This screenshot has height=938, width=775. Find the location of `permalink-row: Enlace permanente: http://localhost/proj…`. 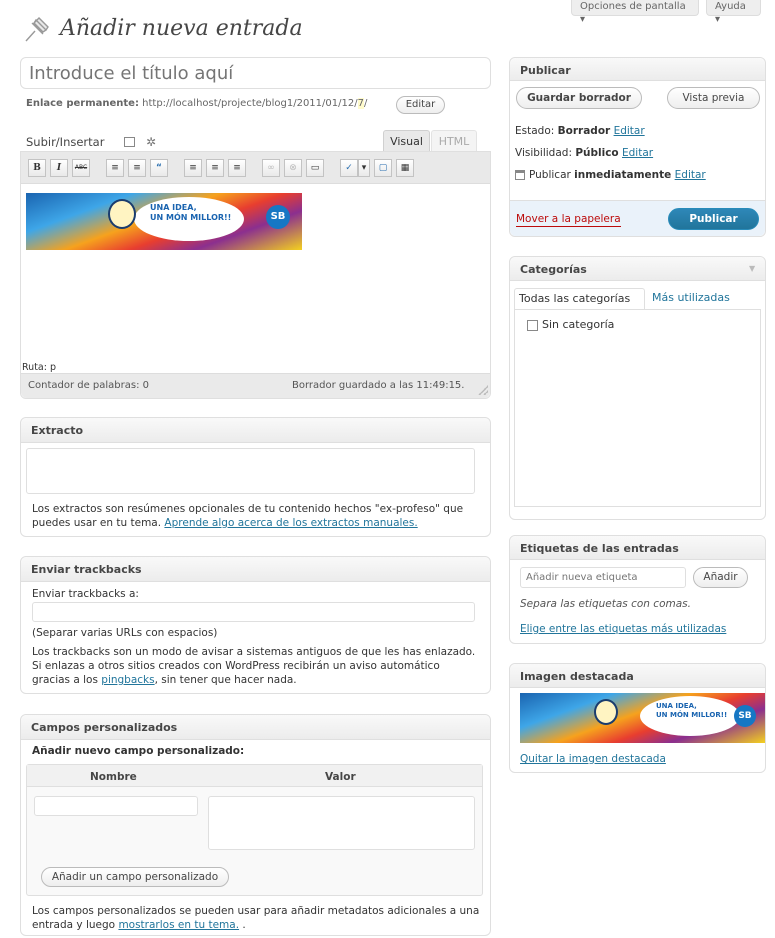

permalink-row: Enlace permanente: http://localhost/proj… is located at coordinates (196, 103).